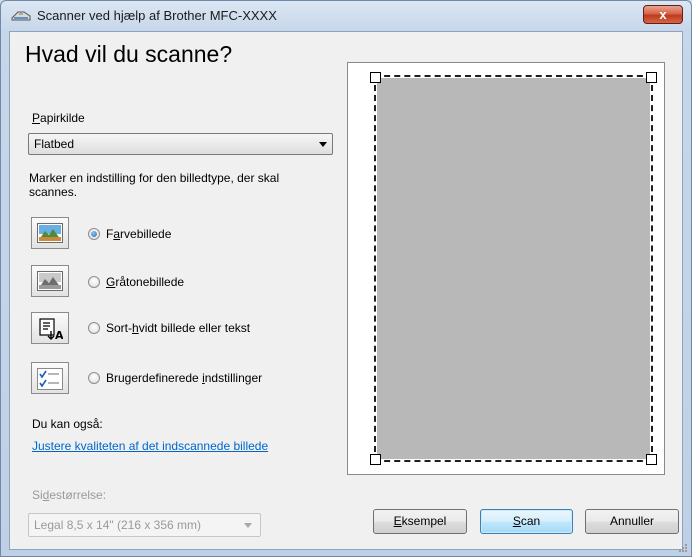 The width and height of the screenshot is (692, 557). I want to click on page-size-select: Legal 8,5 x 14" (216 x 356 mm), so click(144, 525).